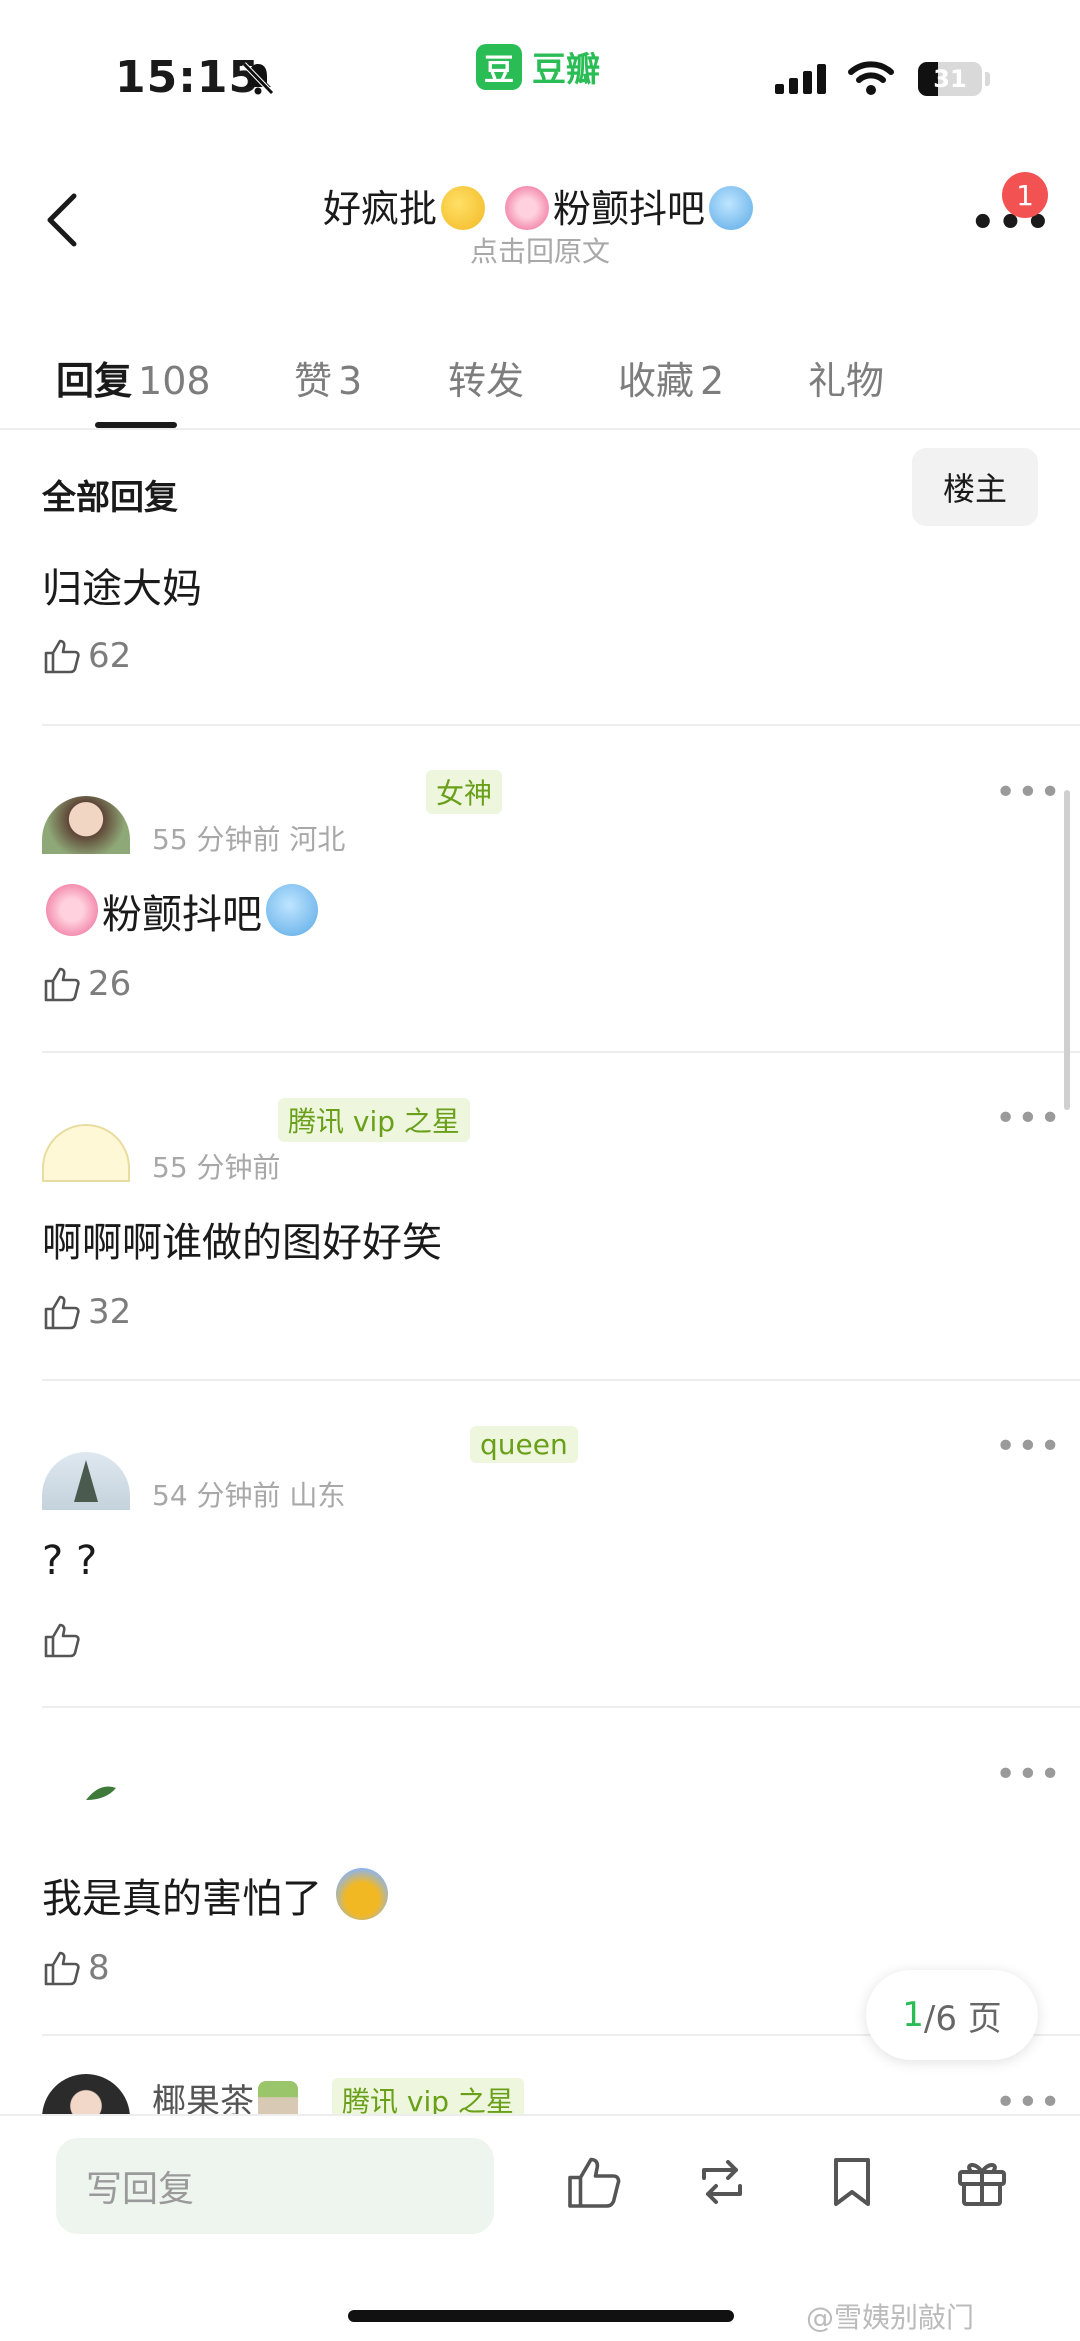  What do you see at coordinates (541, 2316) in the screenshot?
I see `home-indicator` at bounding box center [541, 2316].